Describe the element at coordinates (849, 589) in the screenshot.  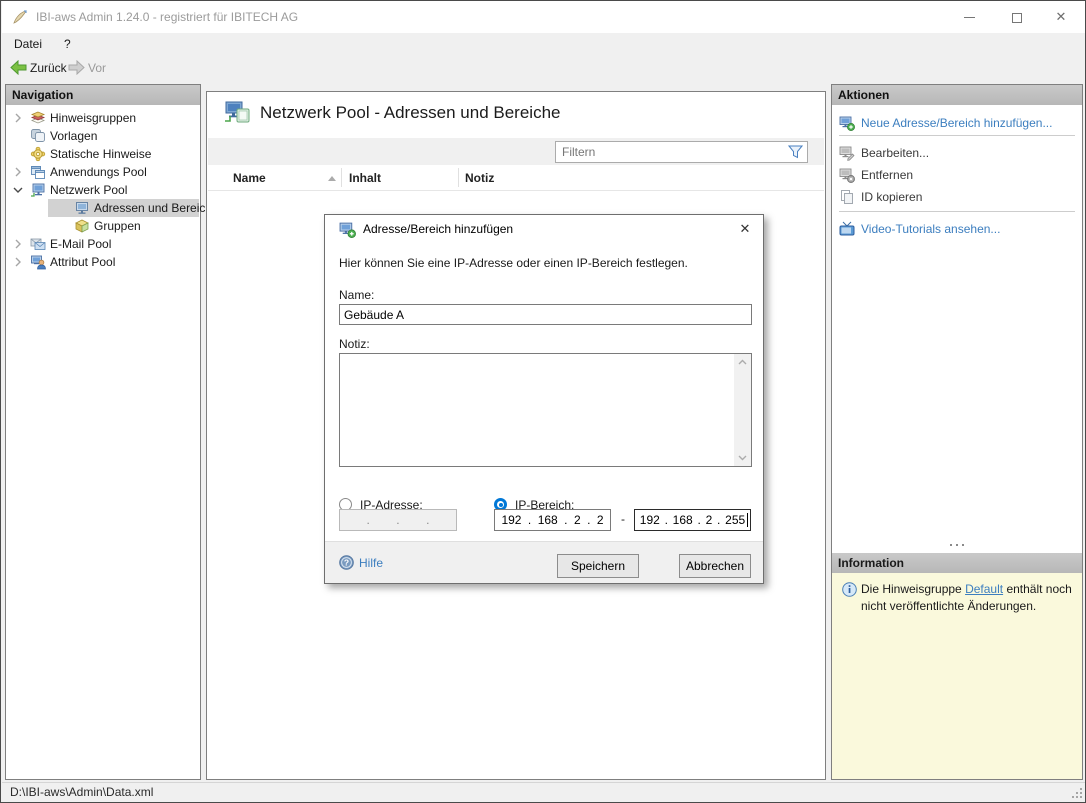
I see `info-icon` at that location.